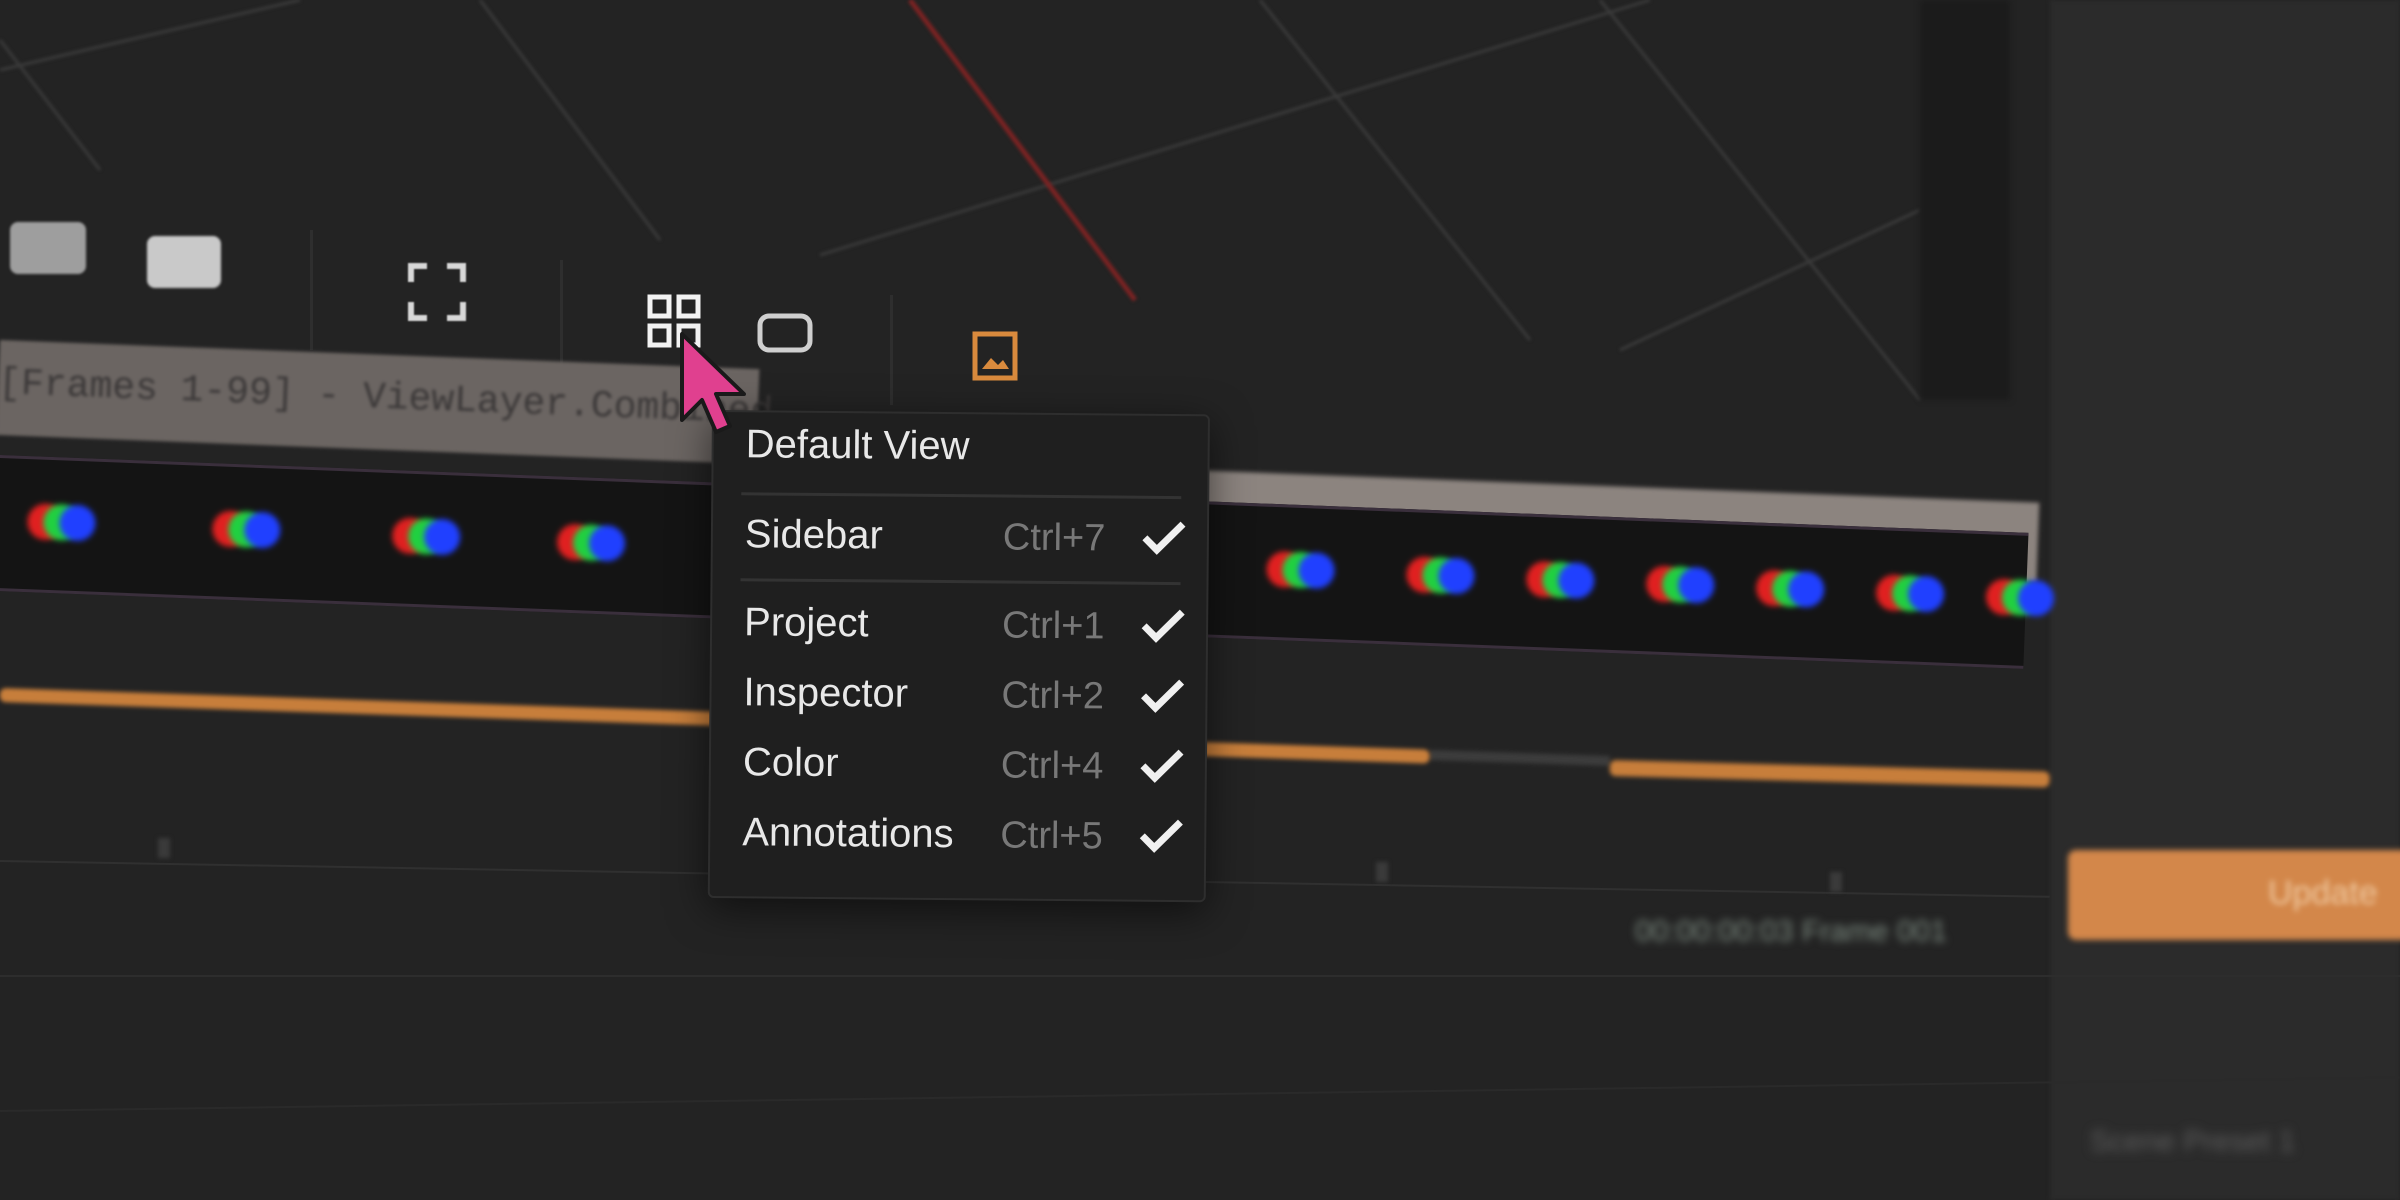  Describe the element at coordinates (960, 537) in the screenshot. I see `menu-item-sidebar: Sidebar Ctrl+7` at that location.